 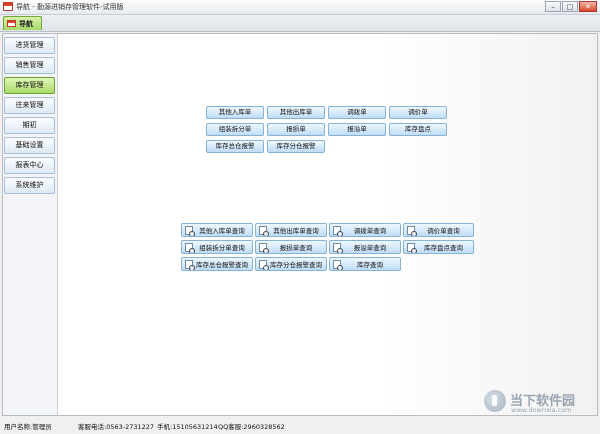 What do you see at coordinates (443, 248) in the screenshot?
I see `query-label: 库存盘点查询` at bounding box center [443, 248].